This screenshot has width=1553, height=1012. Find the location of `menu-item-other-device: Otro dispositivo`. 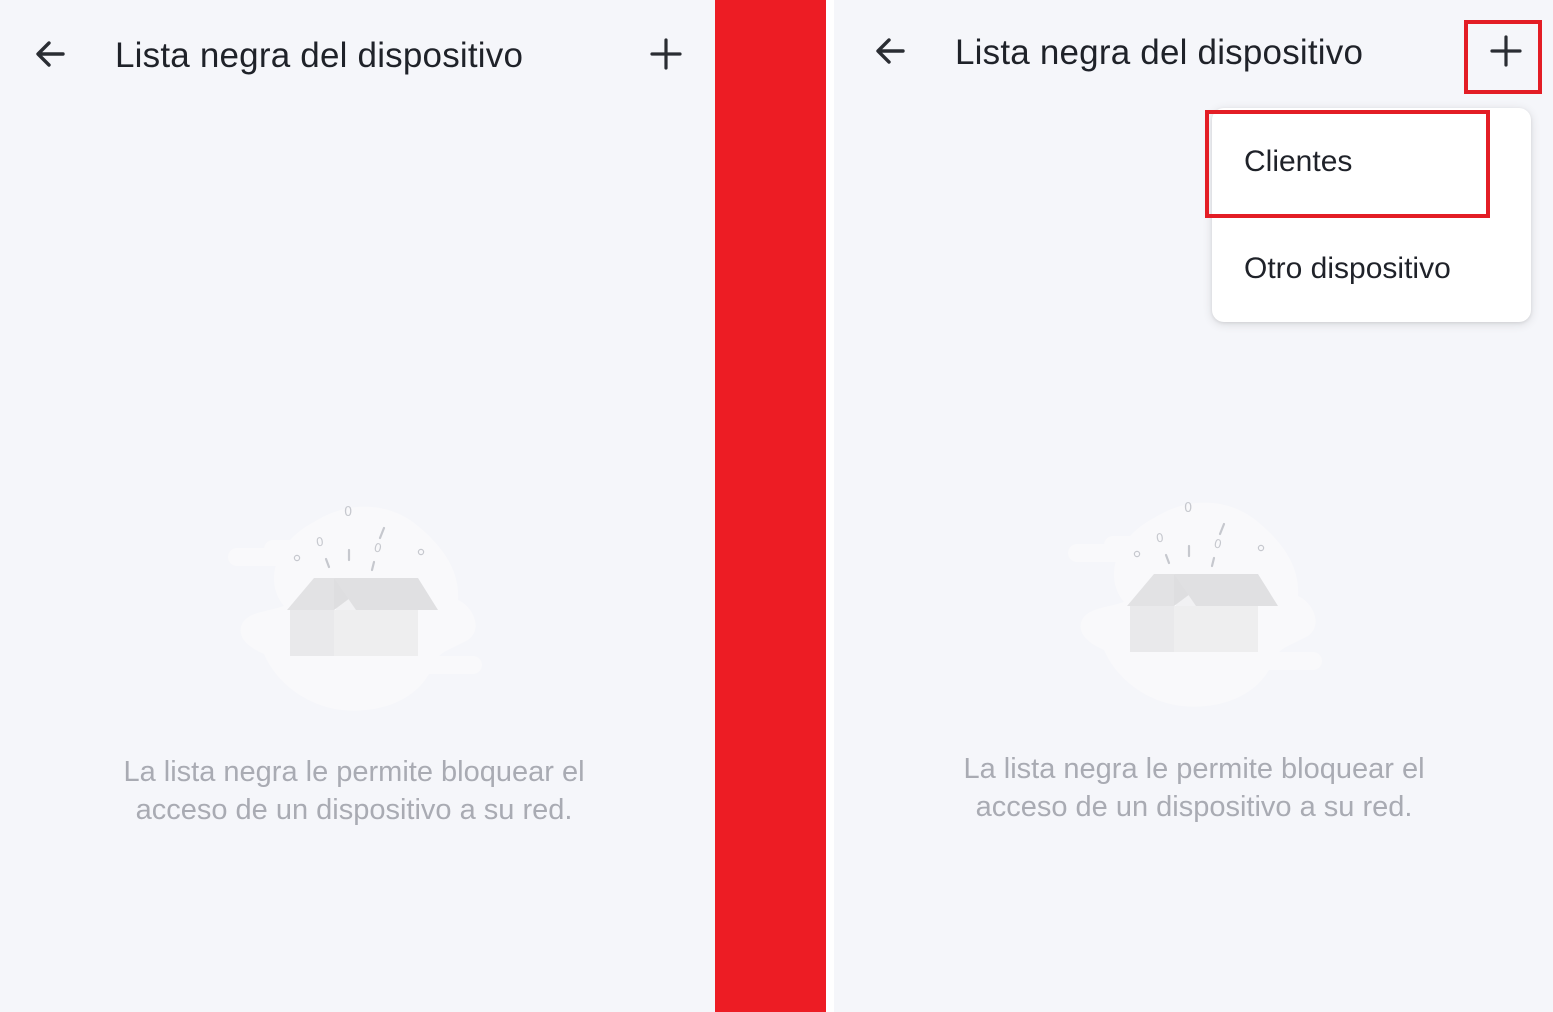

menu-item-other-device: Otro dispositivo is located at coordinates (1371, 268).